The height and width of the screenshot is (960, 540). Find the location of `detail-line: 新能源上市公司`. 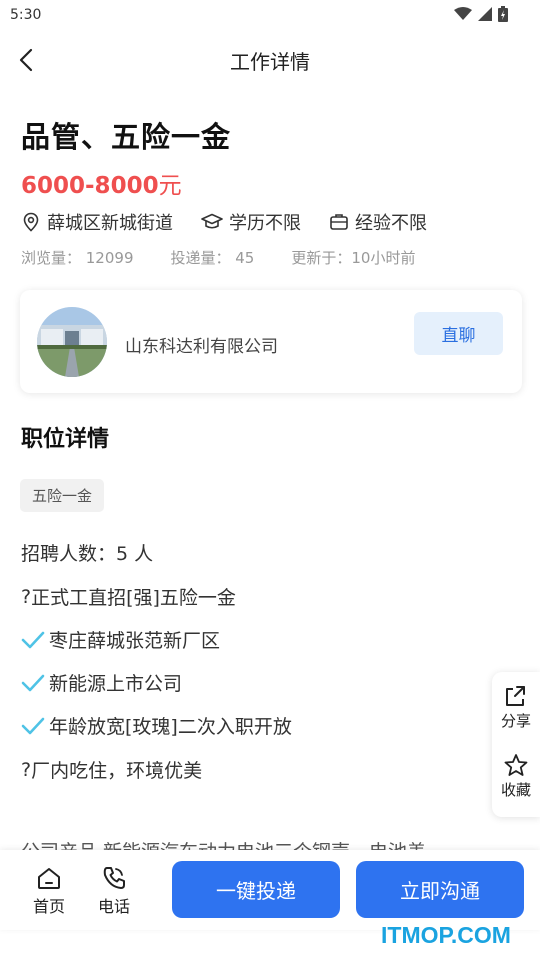

detail-line: 新能源上市公司 is located at coordinates (261, 682).